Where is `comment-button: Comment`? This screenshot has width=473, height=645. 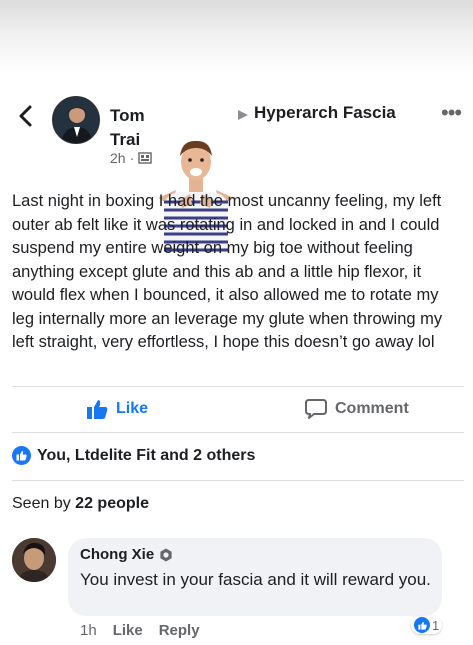 comment-button: Comment is located at coordinates (357, 409).